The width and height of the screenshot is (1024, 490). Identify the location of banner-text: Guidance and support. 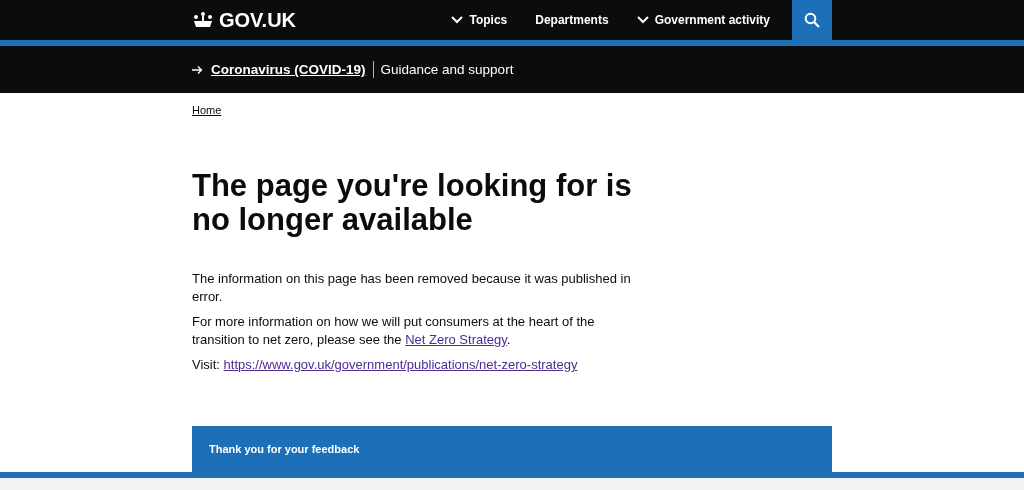
(447, 69).